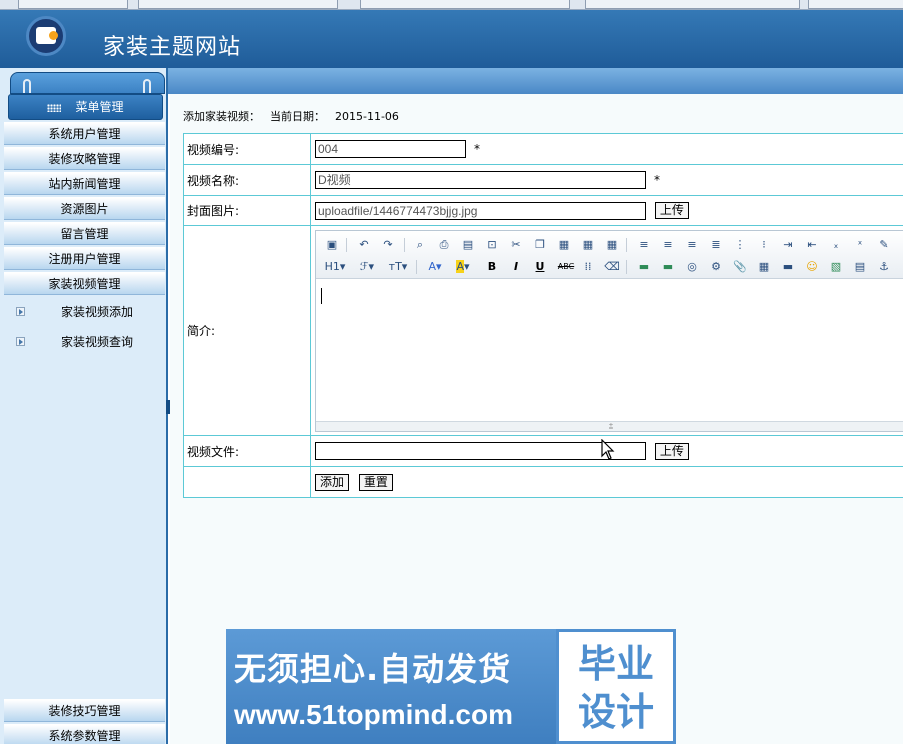  I want to click on sidebar-item-video-management: 家装视频管理, so click(84, 283).